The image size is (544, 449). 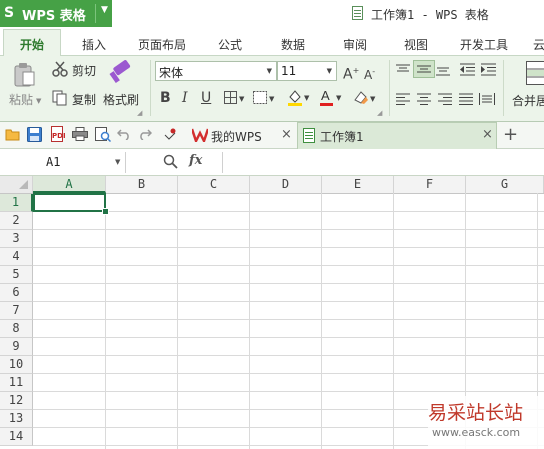 What do you see at coordinates (403, 70) in the screenshot?
I see `align-top-icon` at bounding box center [403, 70].